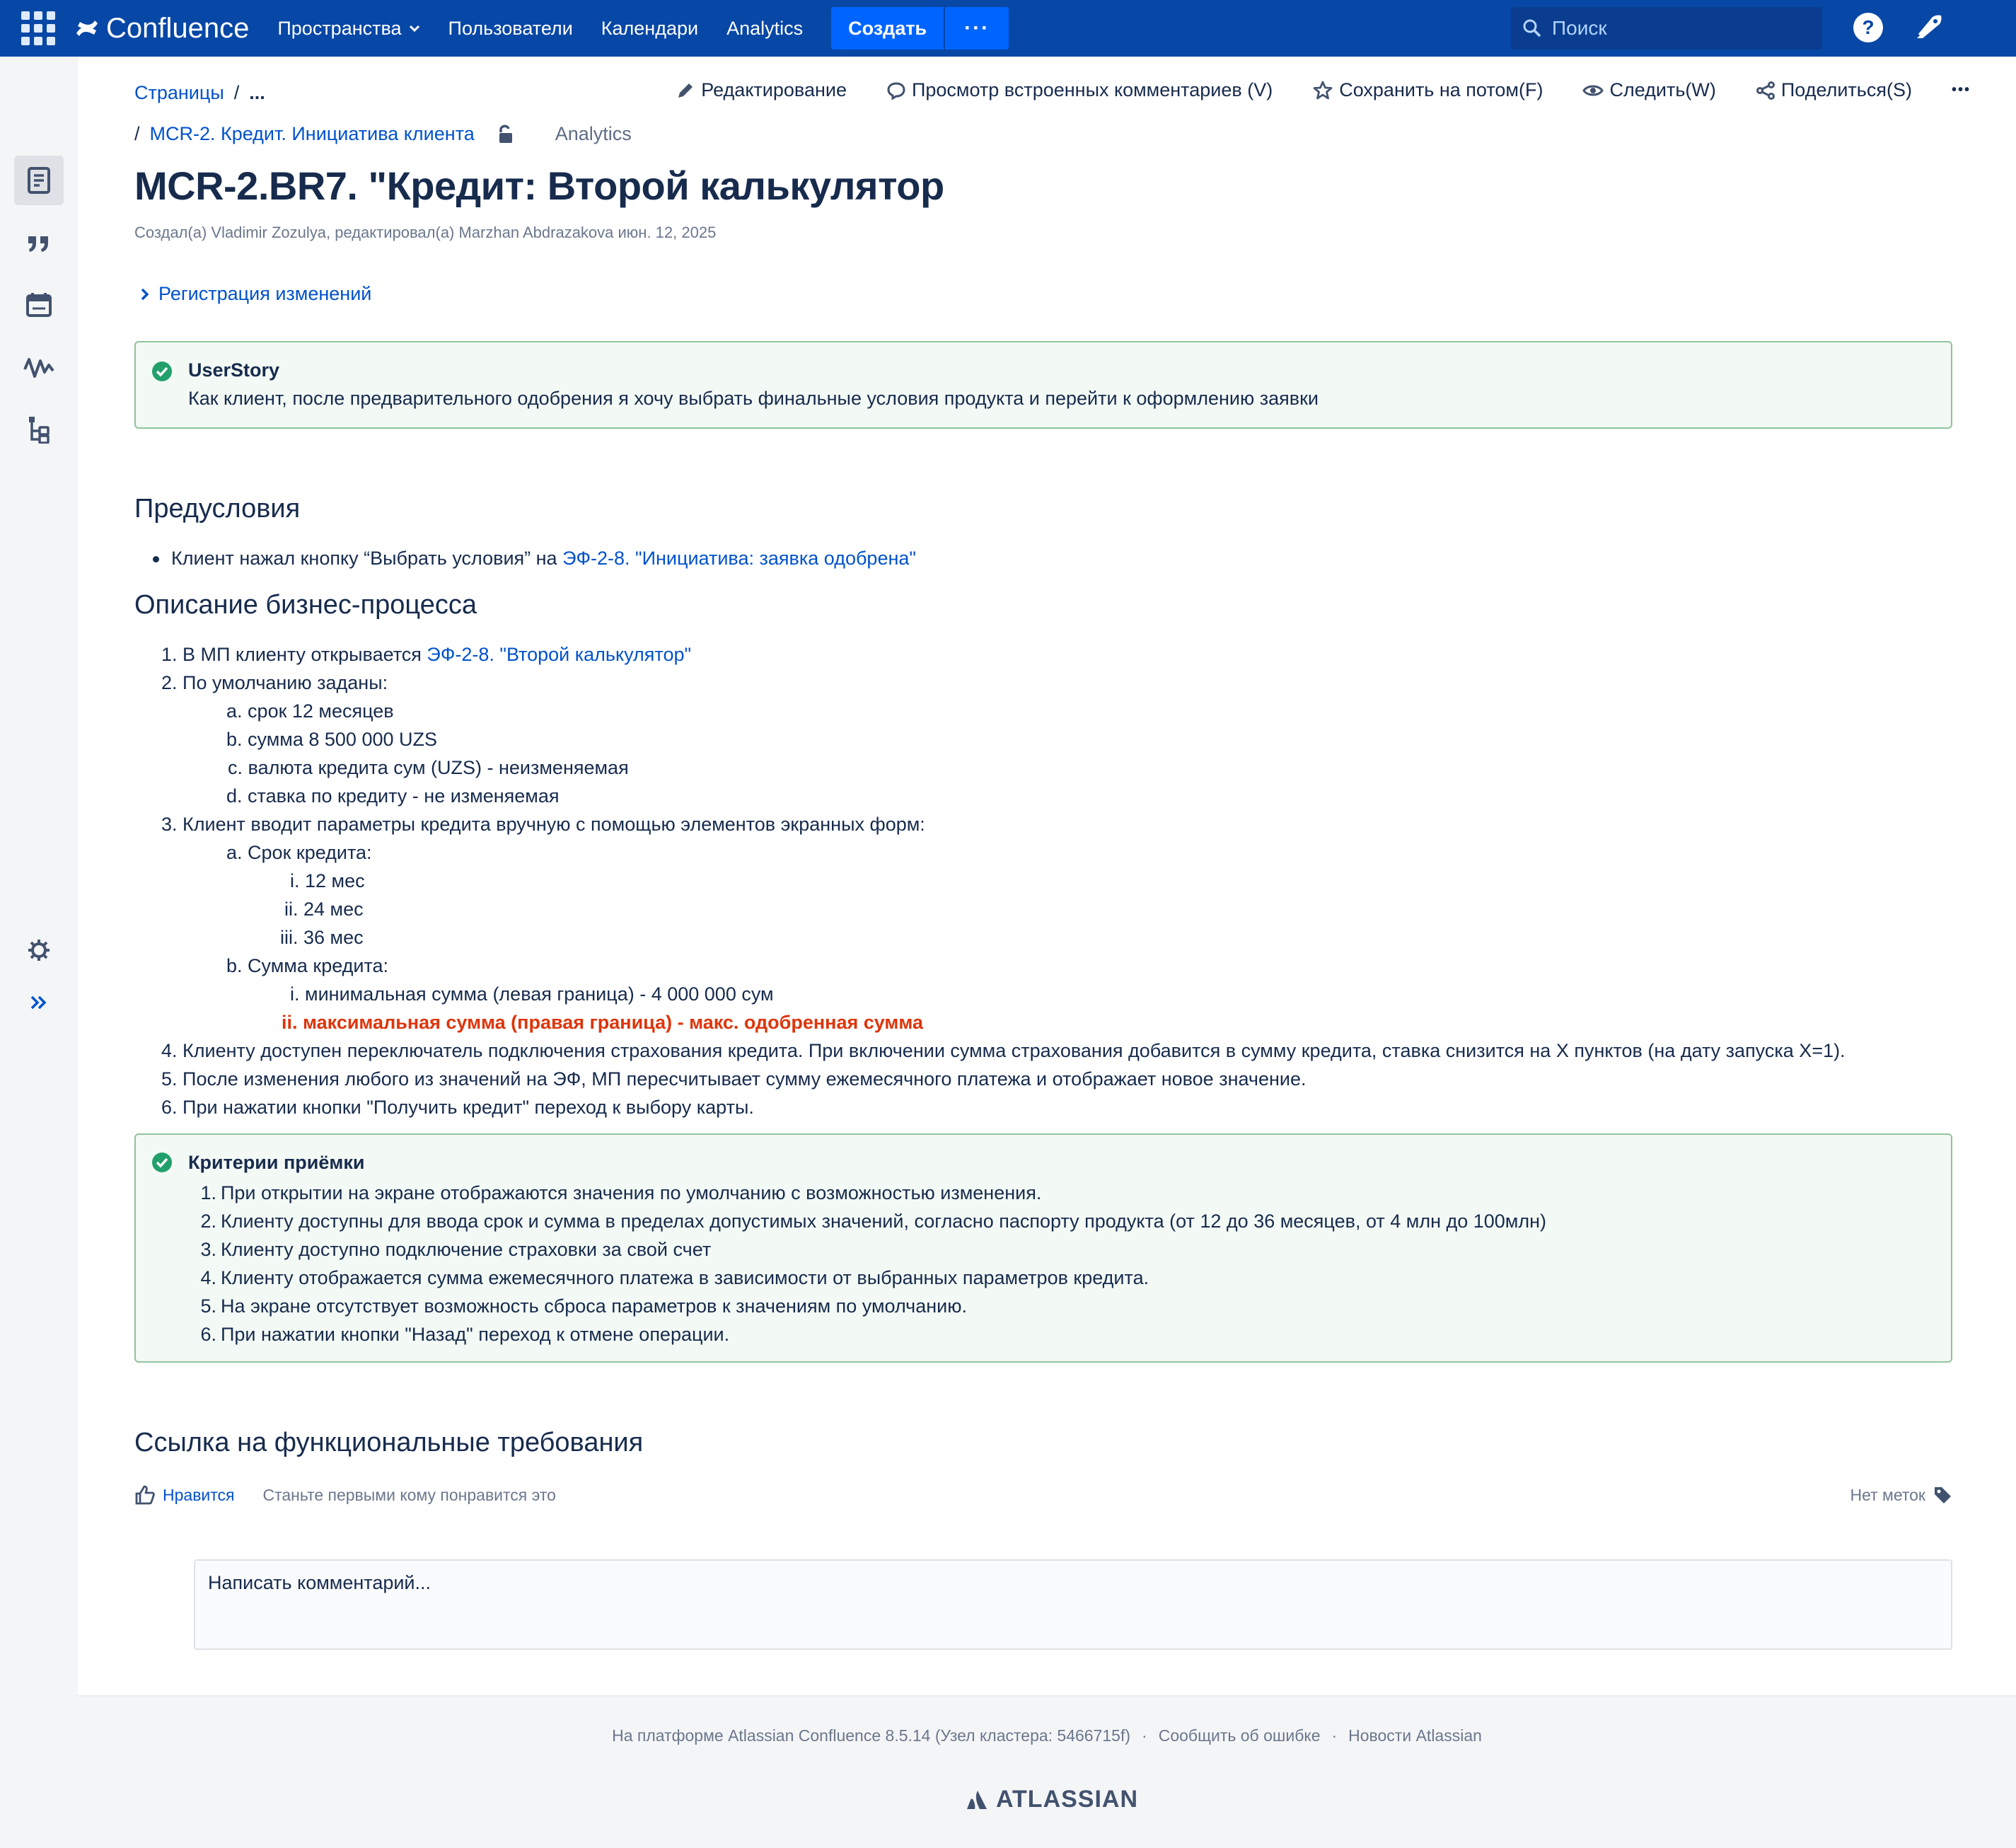 Image resolution: width=2016 pixels, height=1848 pixels. I want to click on tag-icon, so click(1943, 1495).